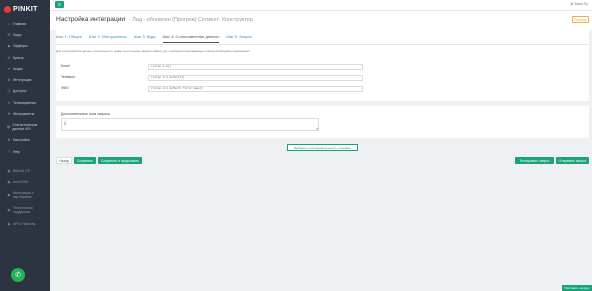  I want to click on sidebar-item: ◉ Bitrix24 CP, so click(25, 170).